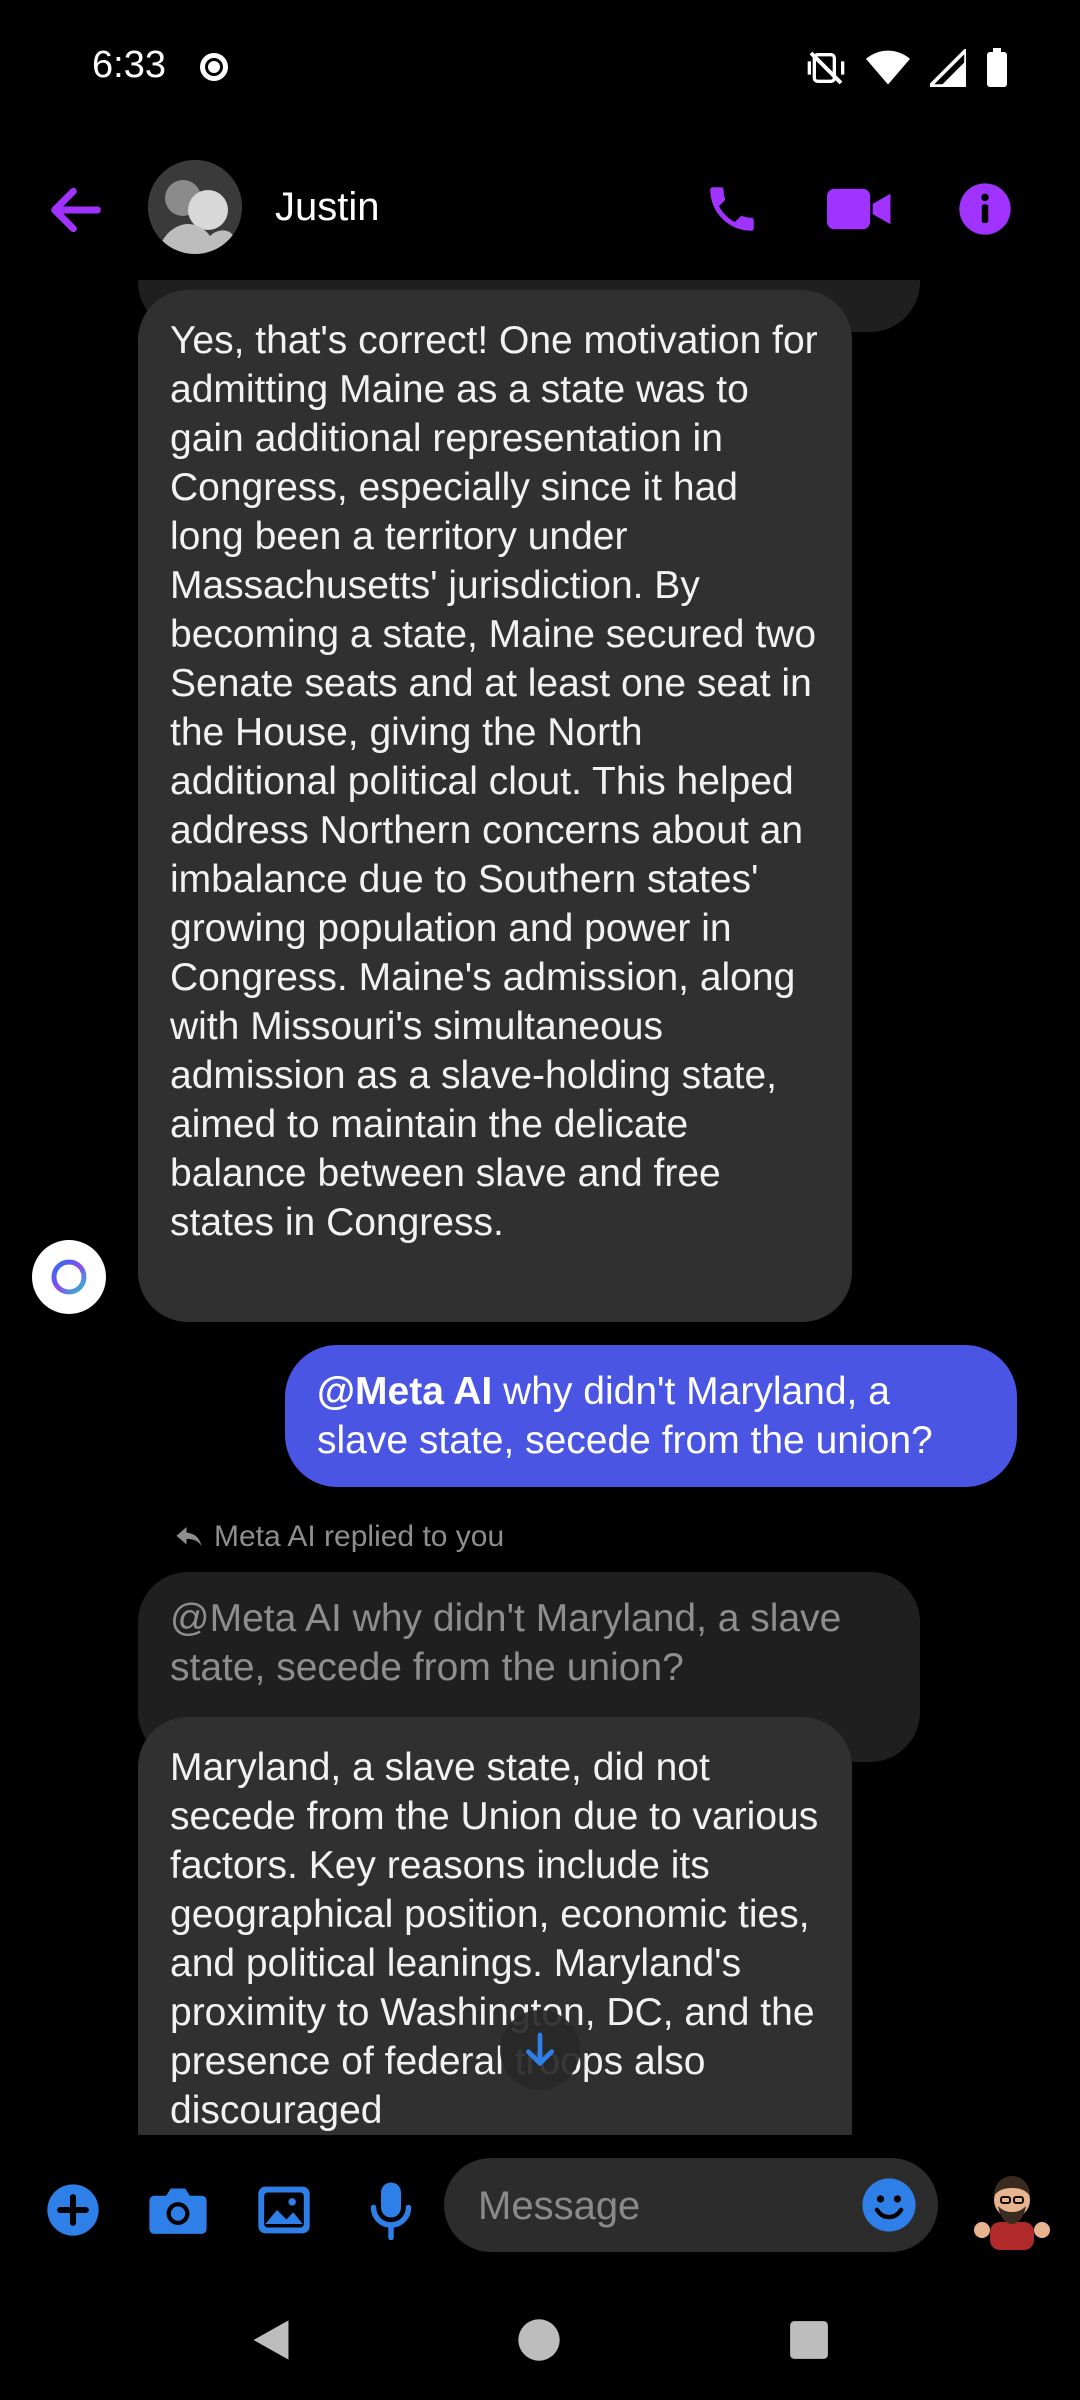  What do you see at coordinates (214, 67) in the screenshot?
I see `notification-dot-icon` at bounding box center [214, 67].